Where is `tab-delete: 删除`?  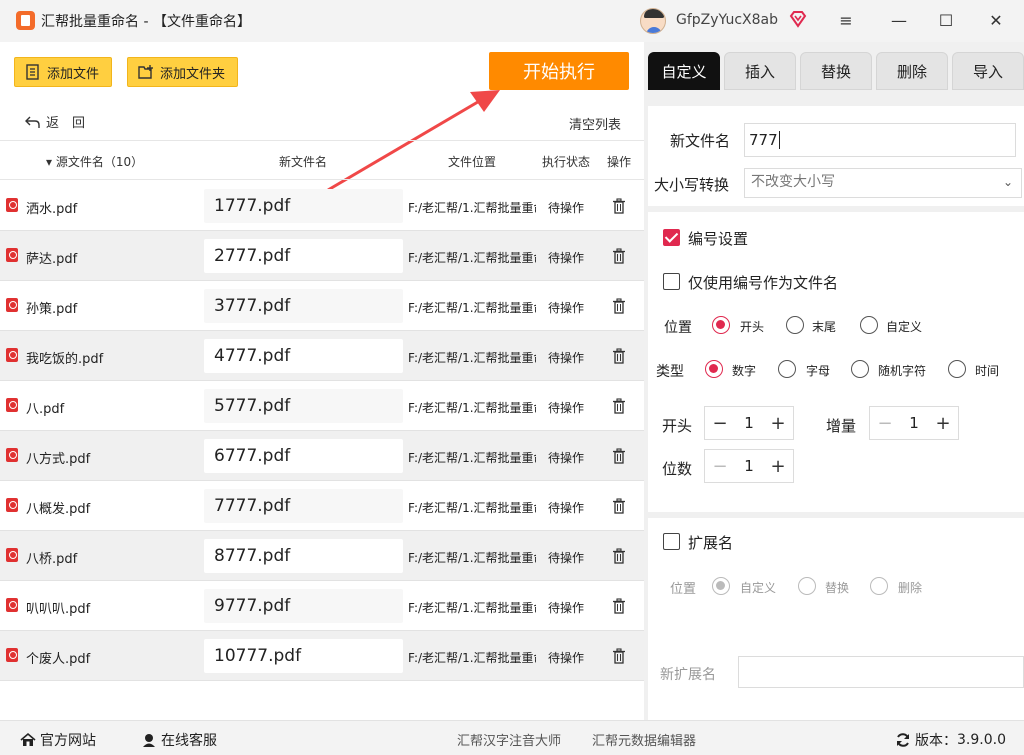 tab-delete: 删除 is located at coordinates (912, 71).